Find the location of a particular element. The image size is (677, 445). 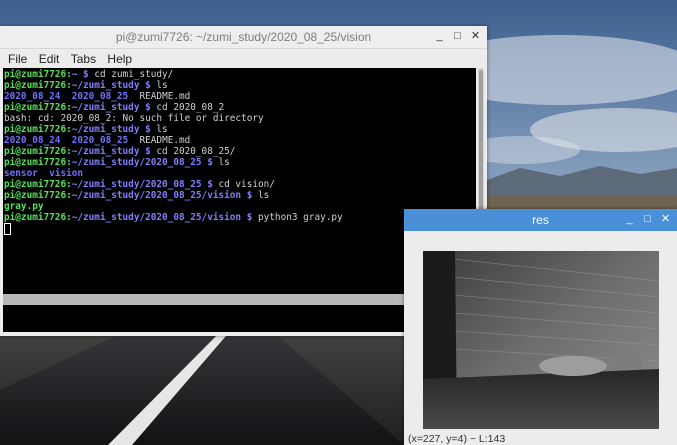

menu-help: Help is located at coordinates (119, 59).